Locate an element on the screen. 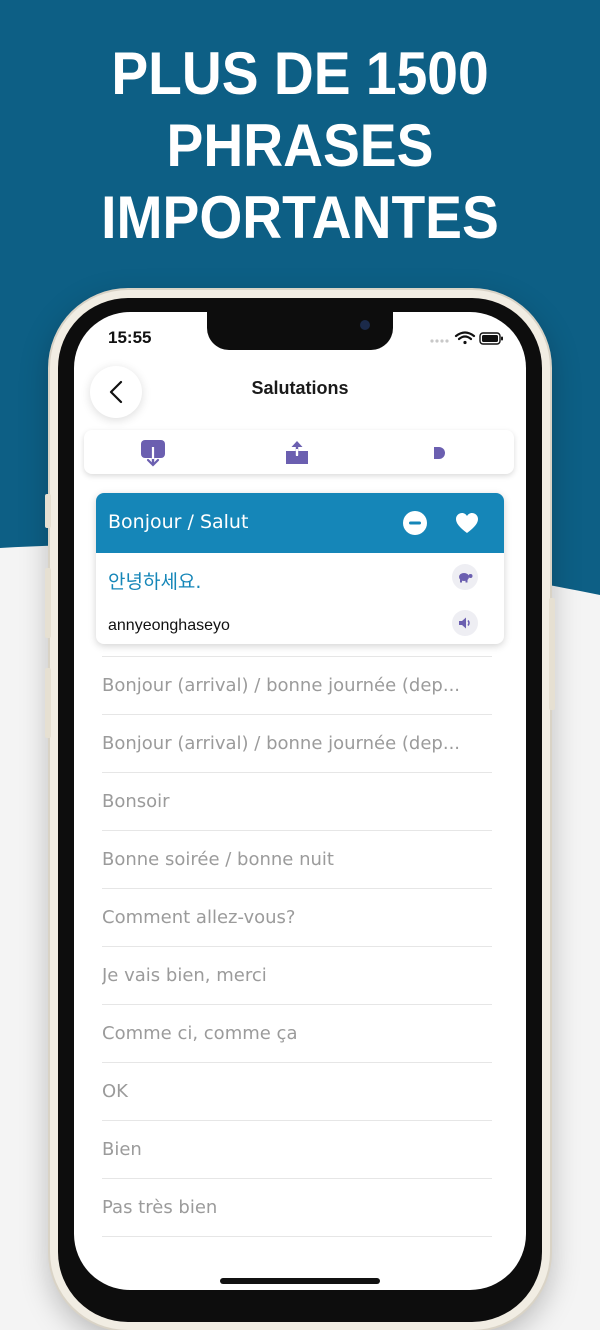  promo-headline: PLUS DE 1500 PHRASES IMPORTANTES is located at coordinates (300, 146).